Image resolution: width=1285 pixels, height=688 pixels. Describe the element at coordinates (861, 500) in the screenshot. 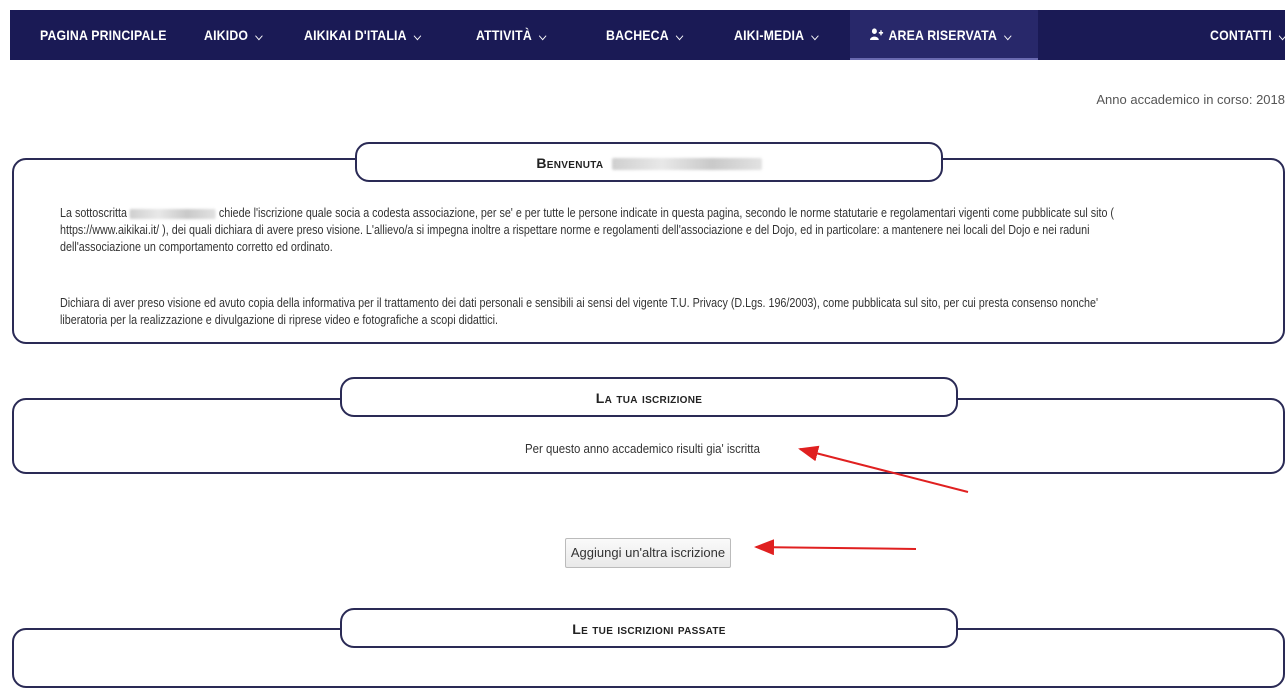

I see `annotation-arrows` at that location.